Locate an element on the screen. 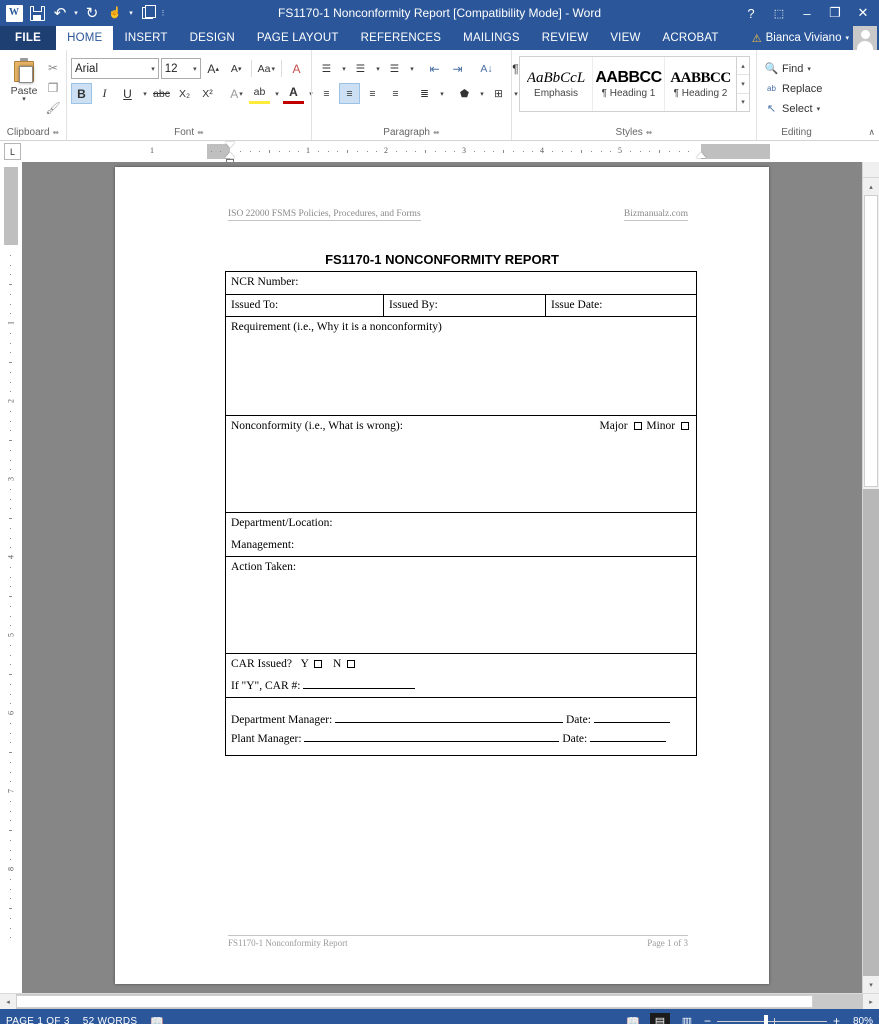  minor-checkbox is located at coordinates (685, 425).